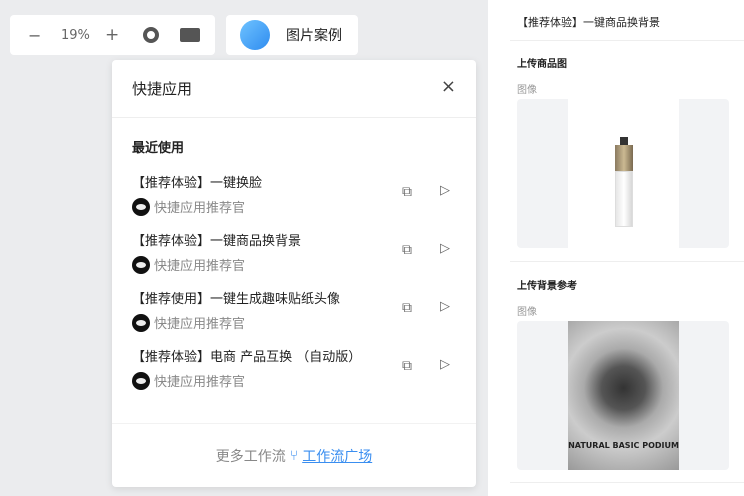  I want to click on image-case-button: 图片案例, so click(292, 35).